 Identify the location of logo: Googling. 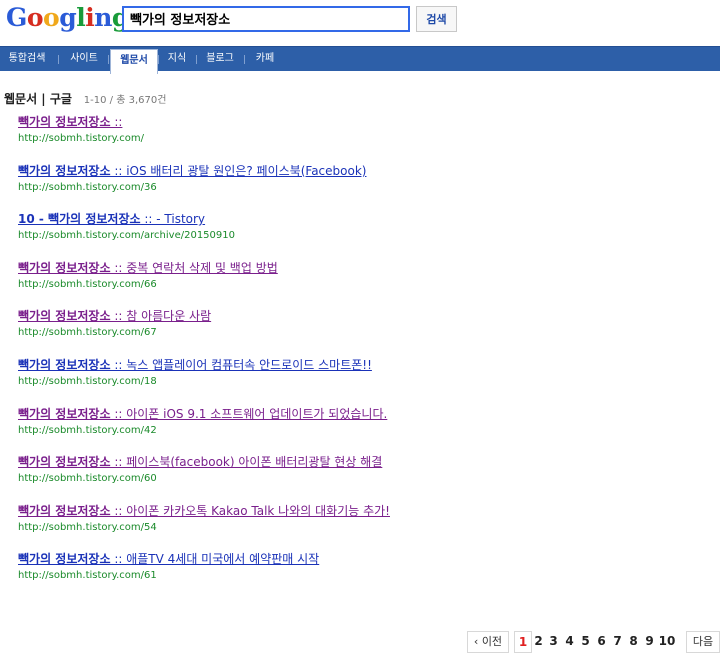
(67, 18).